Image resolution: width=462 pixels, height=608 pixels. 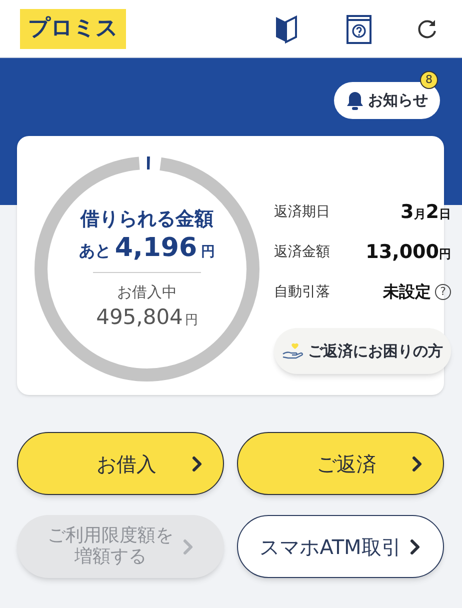 What do you see at coordinates (156, 248) in the screenshot?
I see `available-amount: 4,196` at bounding box center [156, 248].